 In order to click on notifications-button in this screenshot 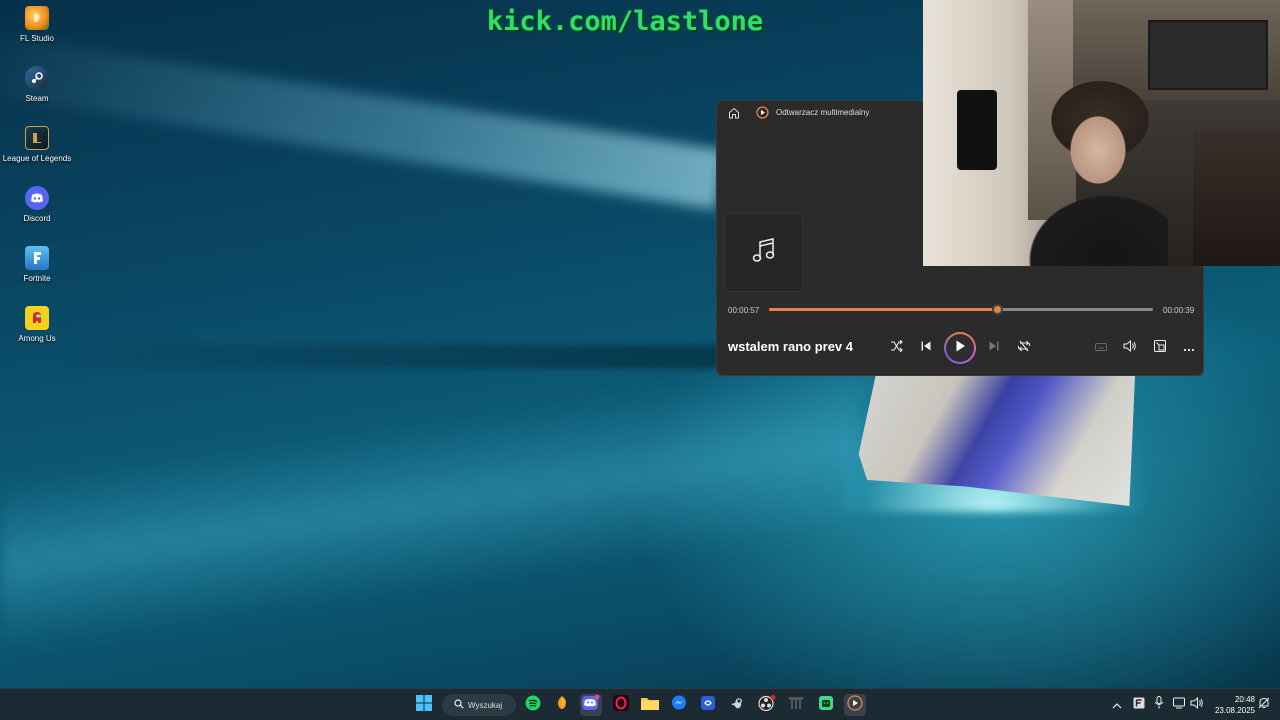, I will do `click(1264, 705)`.